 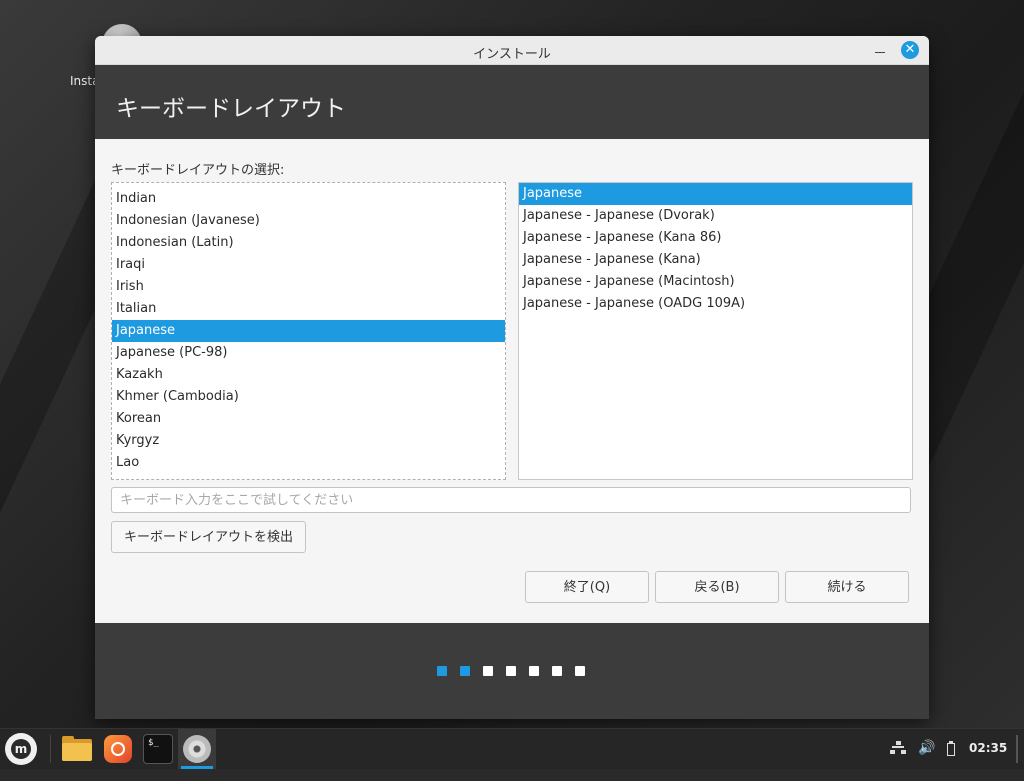 What do you see at coordinates (880, 50) in the screenshot?
I see `minimize-icon` at bounding box center [880, 50].